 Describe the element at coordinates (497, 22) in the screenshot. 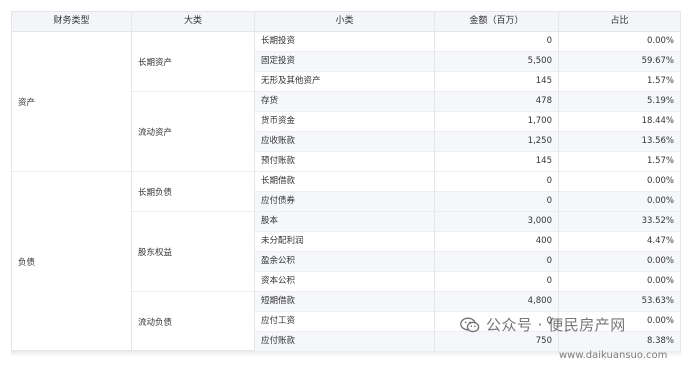

I see `header-amount: 金额（百万）` at that location.